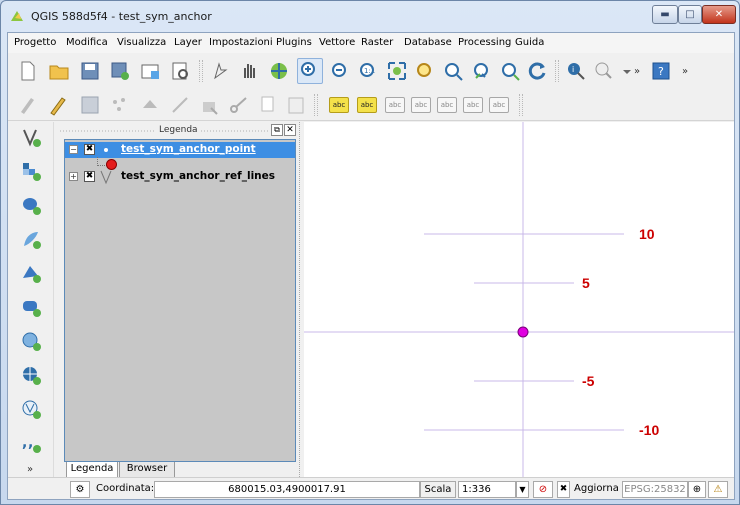 The image size is (740, 505). I want to click on node-tool-icon, so click(180, 105).